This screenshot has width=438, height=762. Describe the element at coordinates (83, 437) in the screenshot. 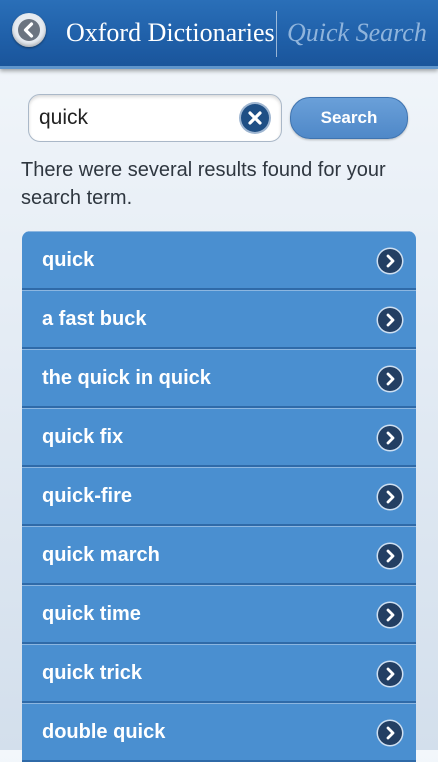

I see `result-label: quick fix` at that location.